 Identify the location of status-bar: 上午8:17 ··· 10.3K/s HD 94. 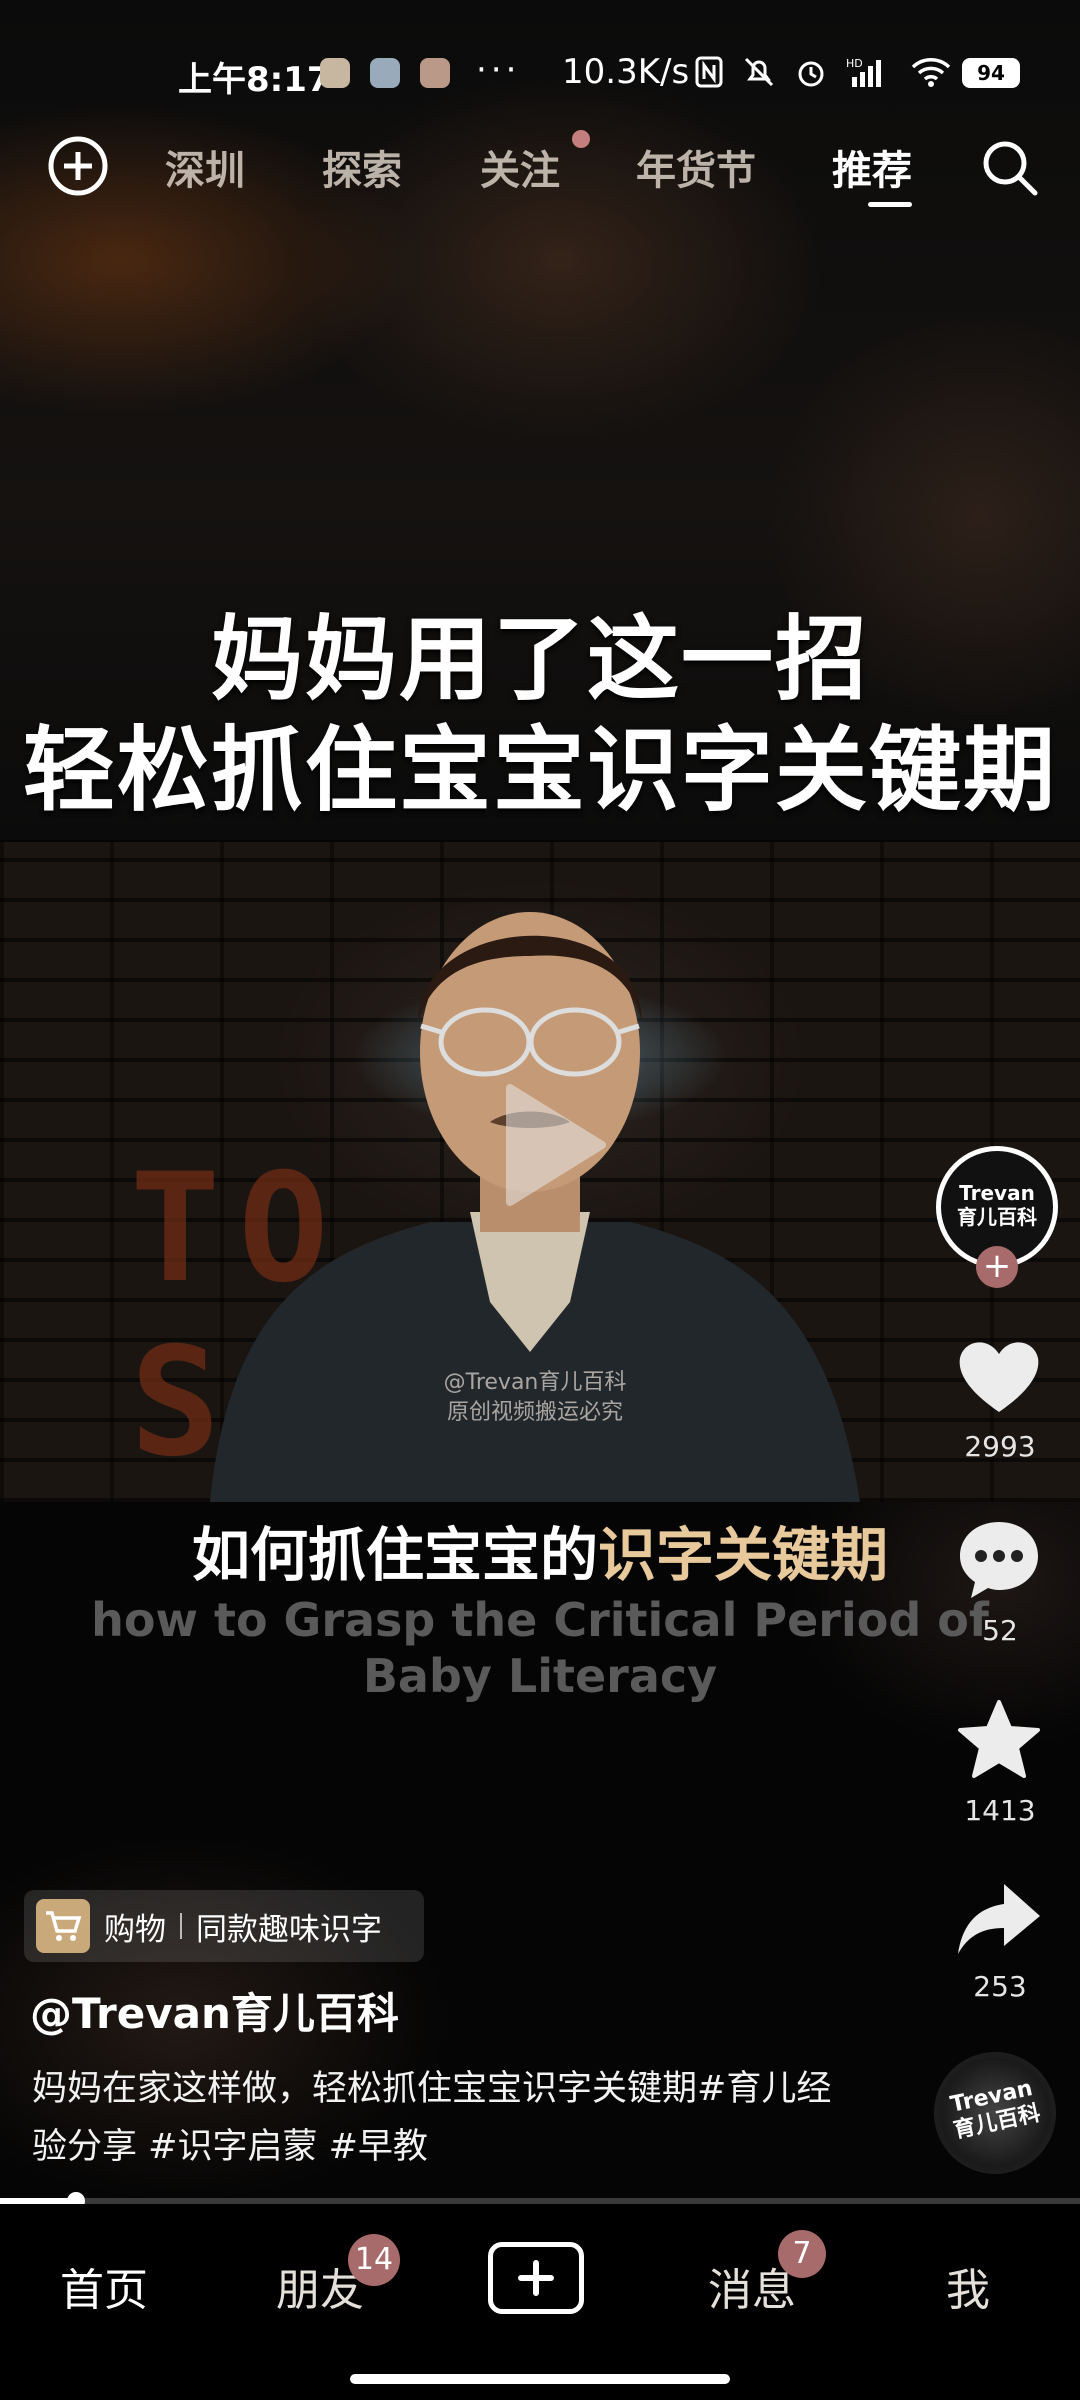
(540, 70).